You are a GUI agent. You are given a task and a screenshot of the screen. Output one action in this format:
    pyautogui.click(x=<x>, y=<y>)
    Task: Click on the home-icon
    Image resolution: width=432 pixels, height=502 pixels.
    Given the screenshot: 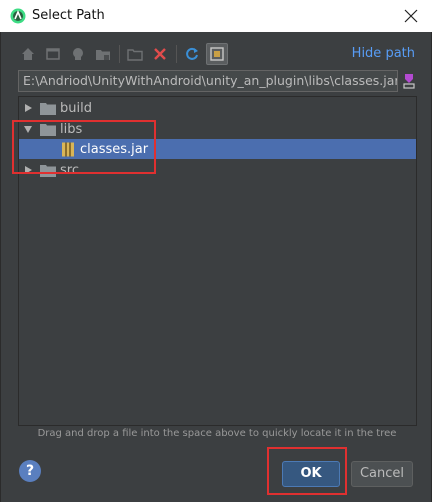 What is the action you would take?
    pyautogui.click(x=28, y=54)
    